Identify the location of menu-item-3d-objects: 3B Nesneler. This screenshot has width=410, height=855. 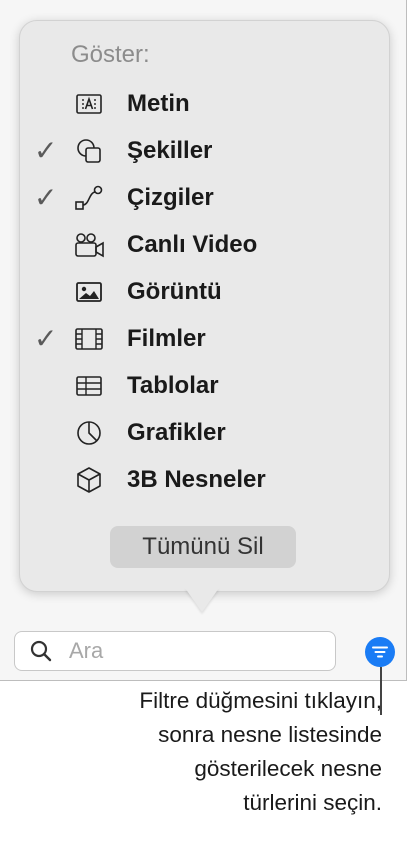
(204, 480).